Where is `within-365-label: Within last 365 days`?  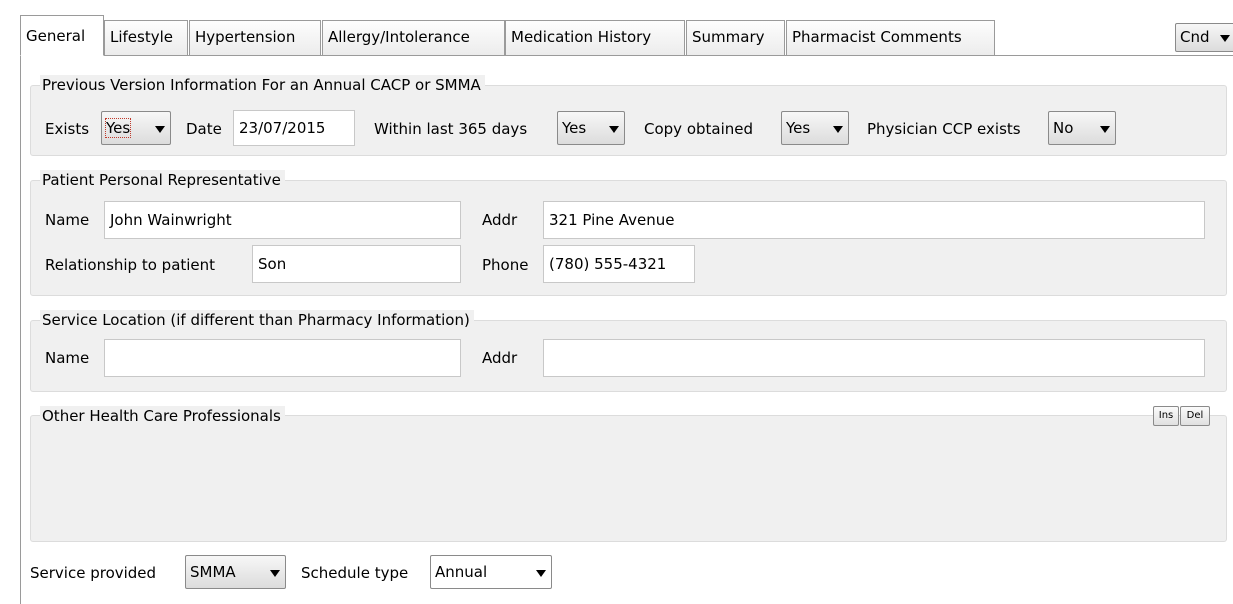
within-365-label: Within last 365 days is located at coordinates (451, 129).